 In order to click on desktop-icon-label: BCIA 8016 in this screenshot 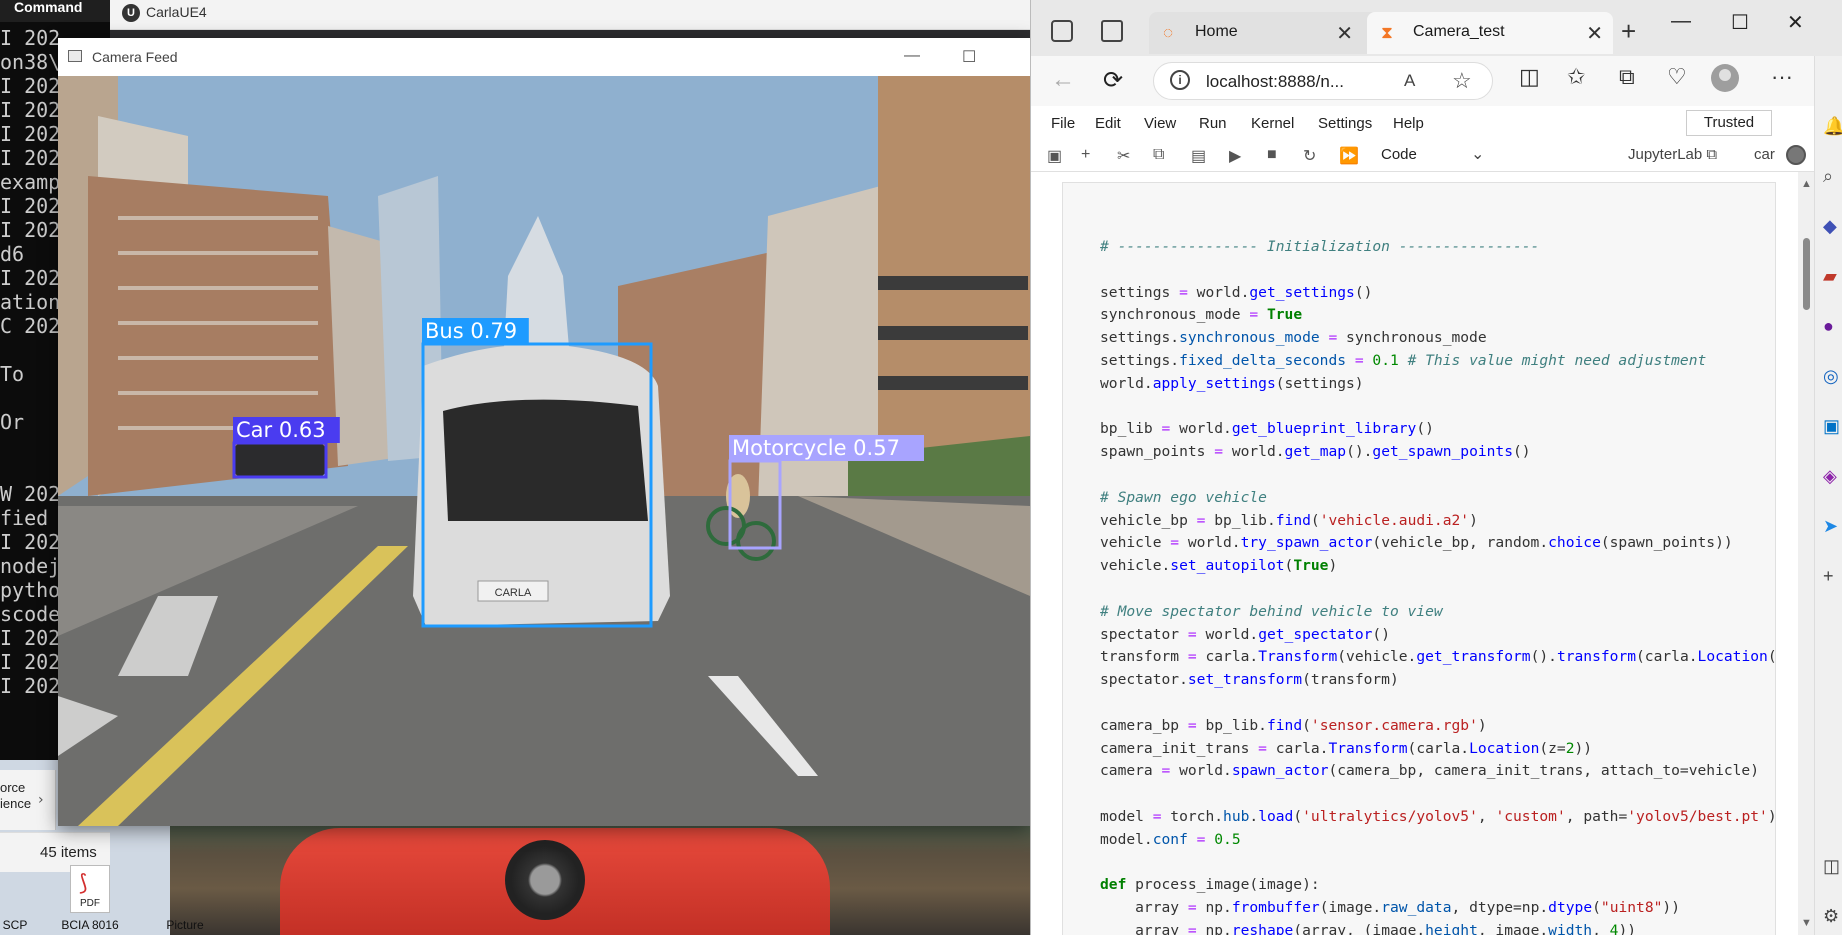, I will do `click(90, 925)`.